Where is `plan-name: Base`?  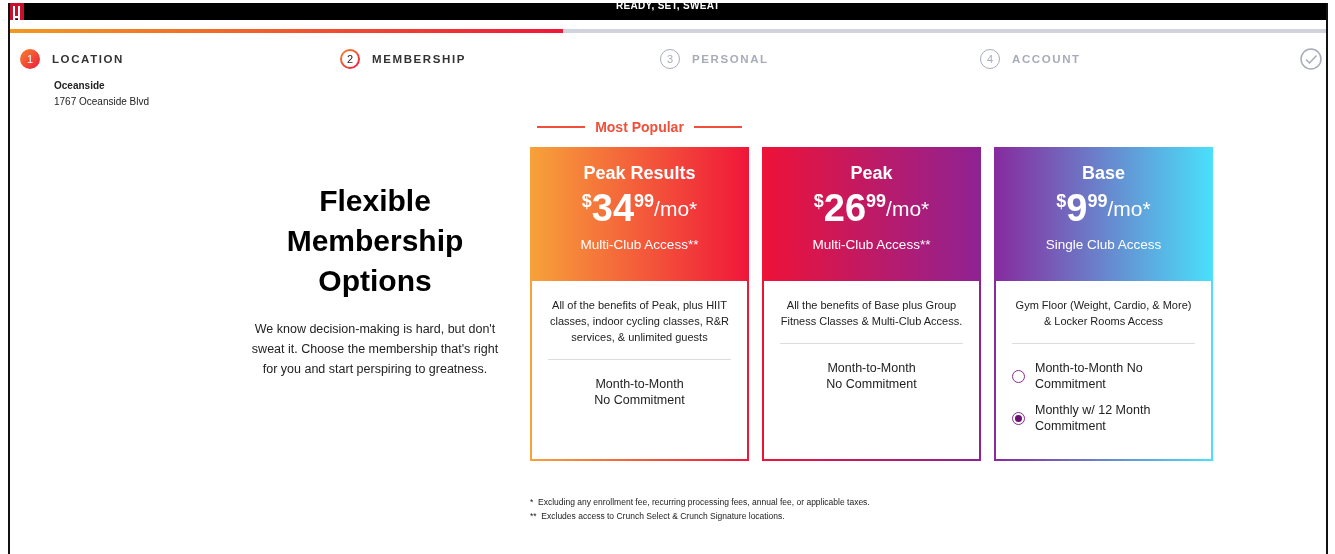 plan-name: Base is located at coordinates (1103, 173).